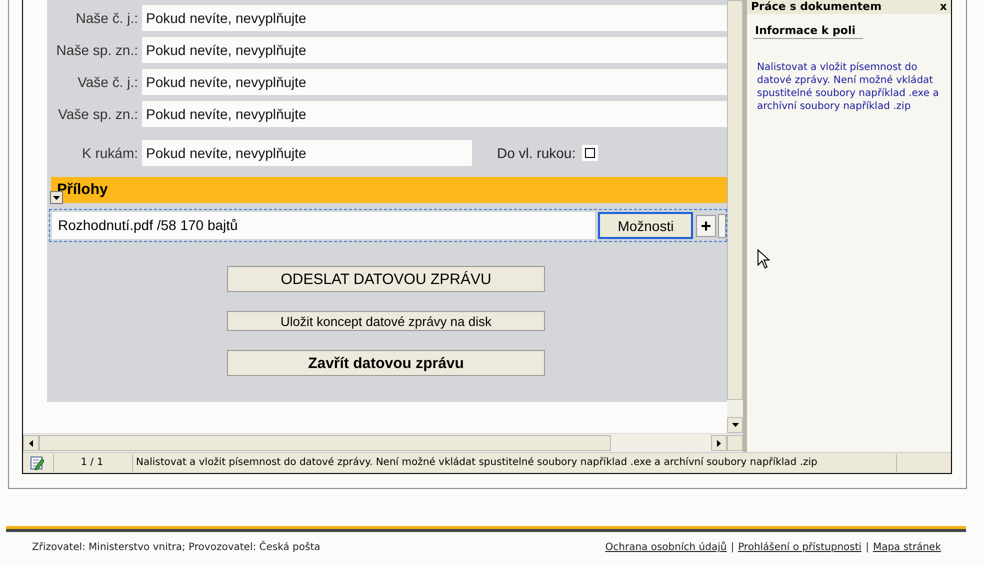 This screenshot has height=565, width=984. I want to click on add-button: +, so click(706, 225).